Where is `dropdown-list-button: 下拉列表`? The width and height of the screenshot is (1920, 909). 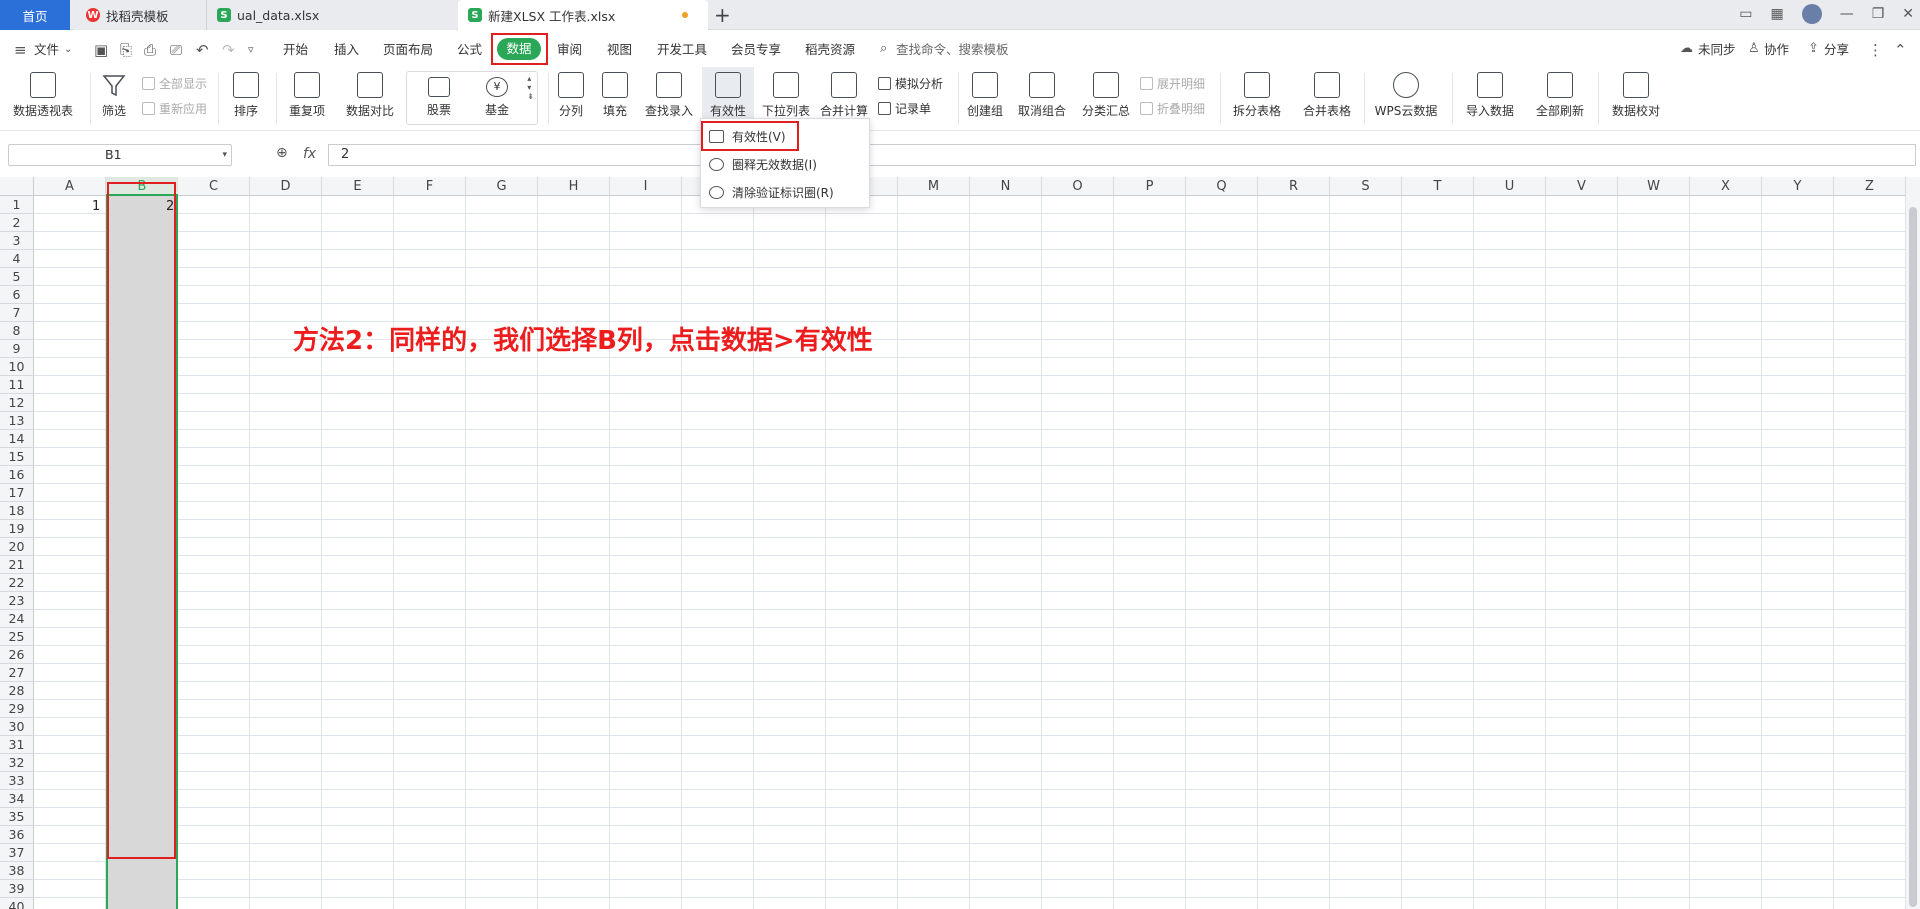 dropdown-list-button: 下拉列表 is located at coordinates (786, 93).